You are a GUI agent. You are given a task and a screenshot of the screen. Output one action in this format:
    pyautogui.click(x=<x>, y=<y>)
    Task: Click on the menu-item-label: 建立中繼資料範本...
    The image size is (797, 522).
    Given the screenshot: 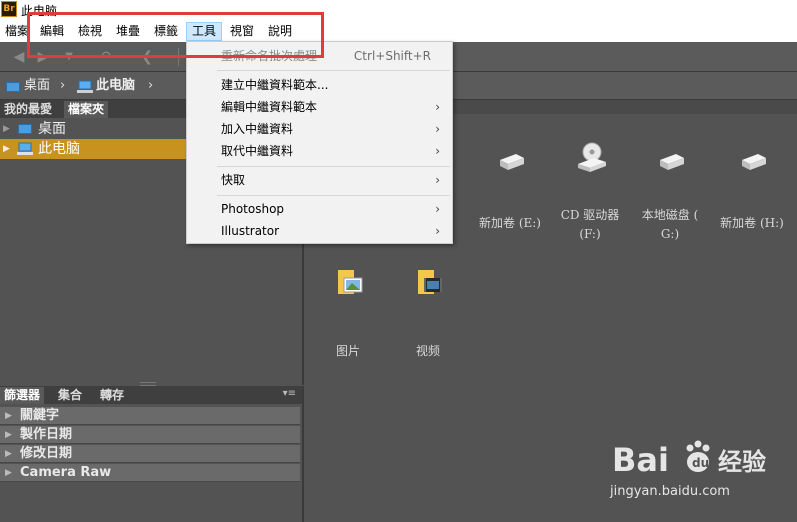 What is the action you would take?
    pyautogui.click(x=275, y=85)
    